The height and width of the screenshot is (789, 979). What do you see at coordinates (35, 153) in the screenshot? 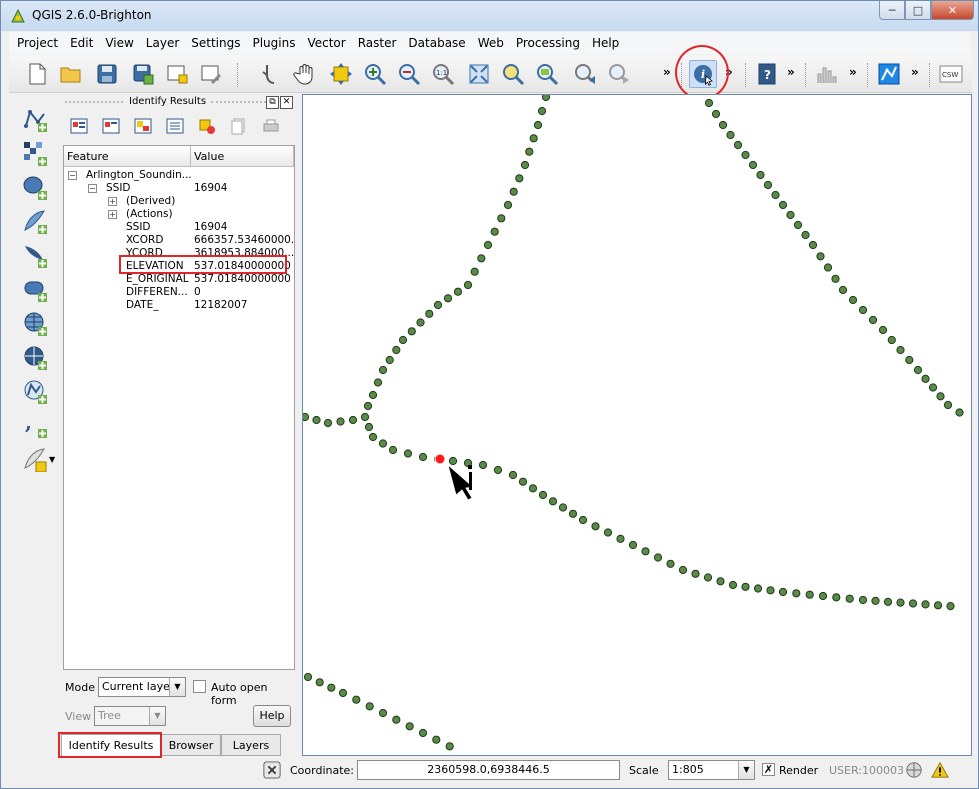
I see `add-raster-layer-icon` at bounding box center [35, 153].